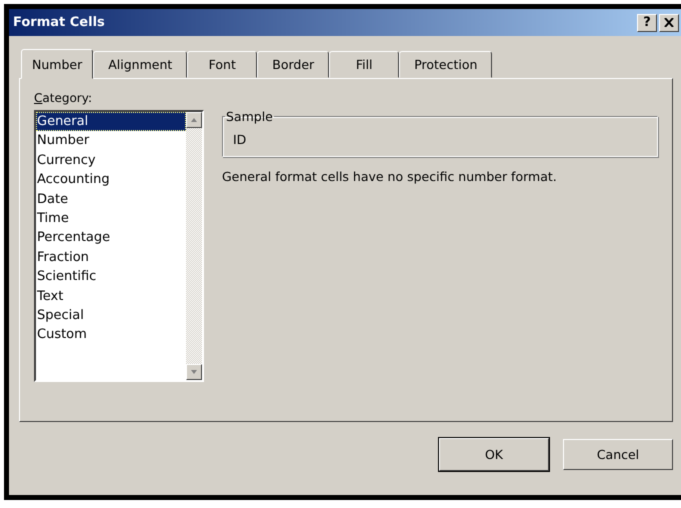  What do you see at coordinates (63, 98) in the screenshot?
I see `category-label: Category:` at bounding box center [63, 98].